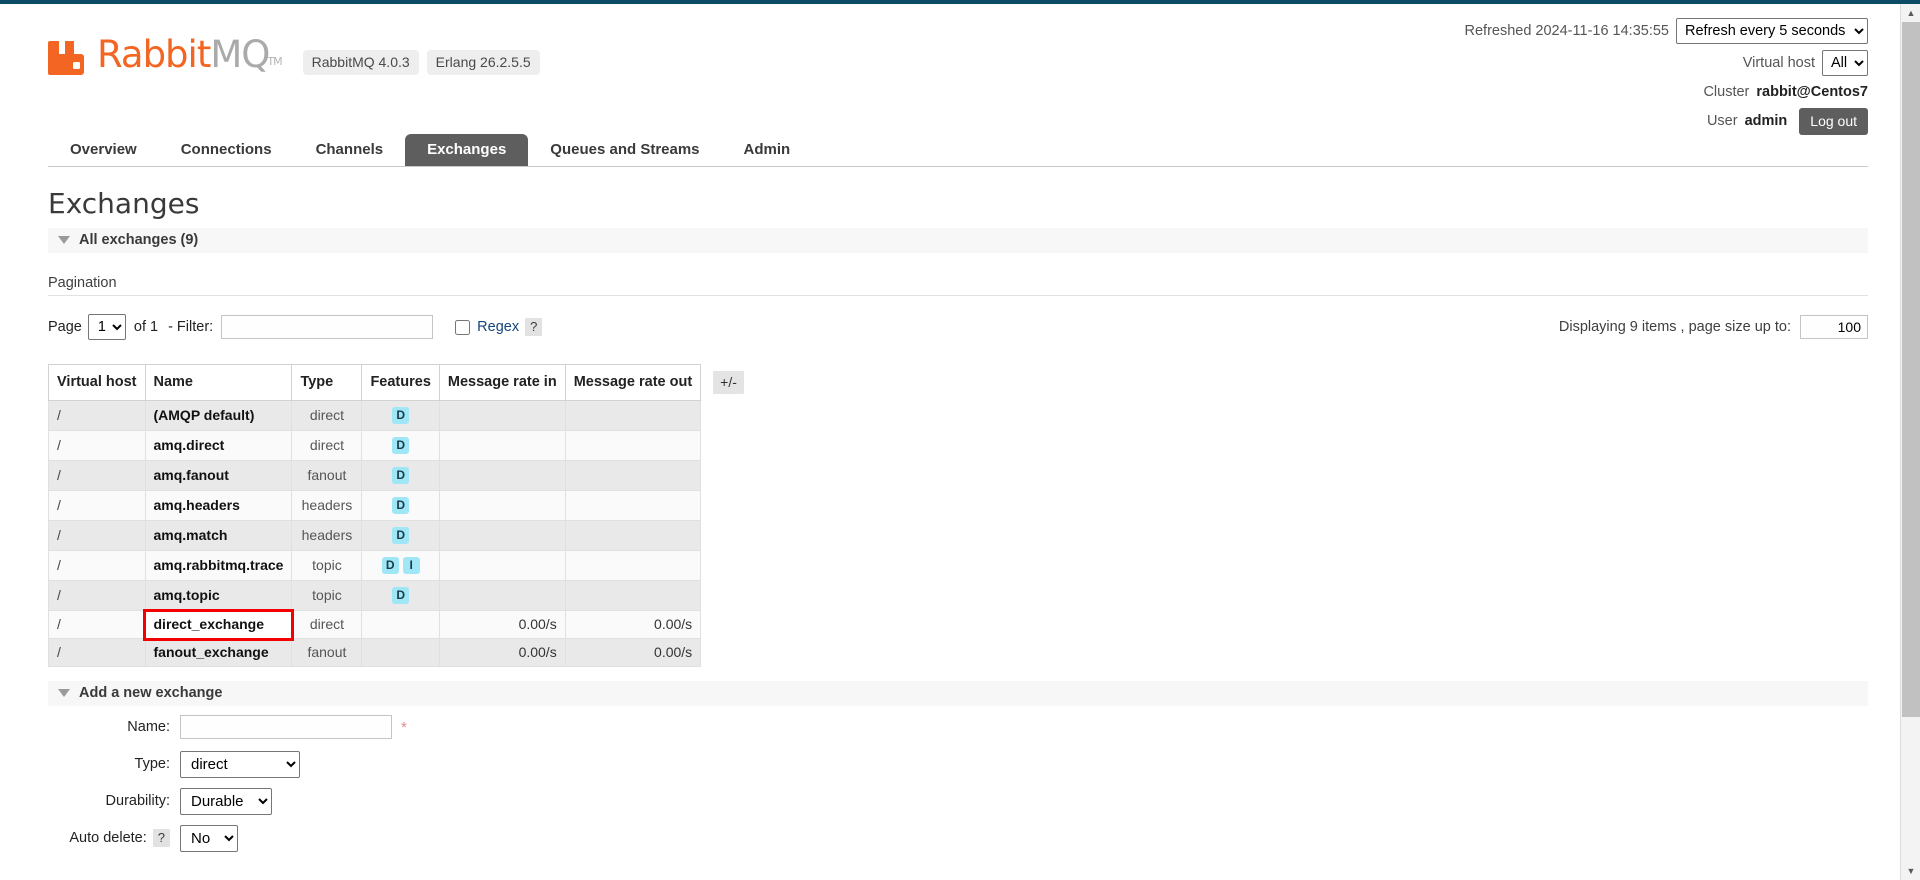 This screenshot has height=880, width=1920. What do you see at coordinates (421, 65) in the screenshot?
I see `version-badges: RabbitMQ 4.0.3 Erlang 26.2.5.5` at bounding box center [421, 65].